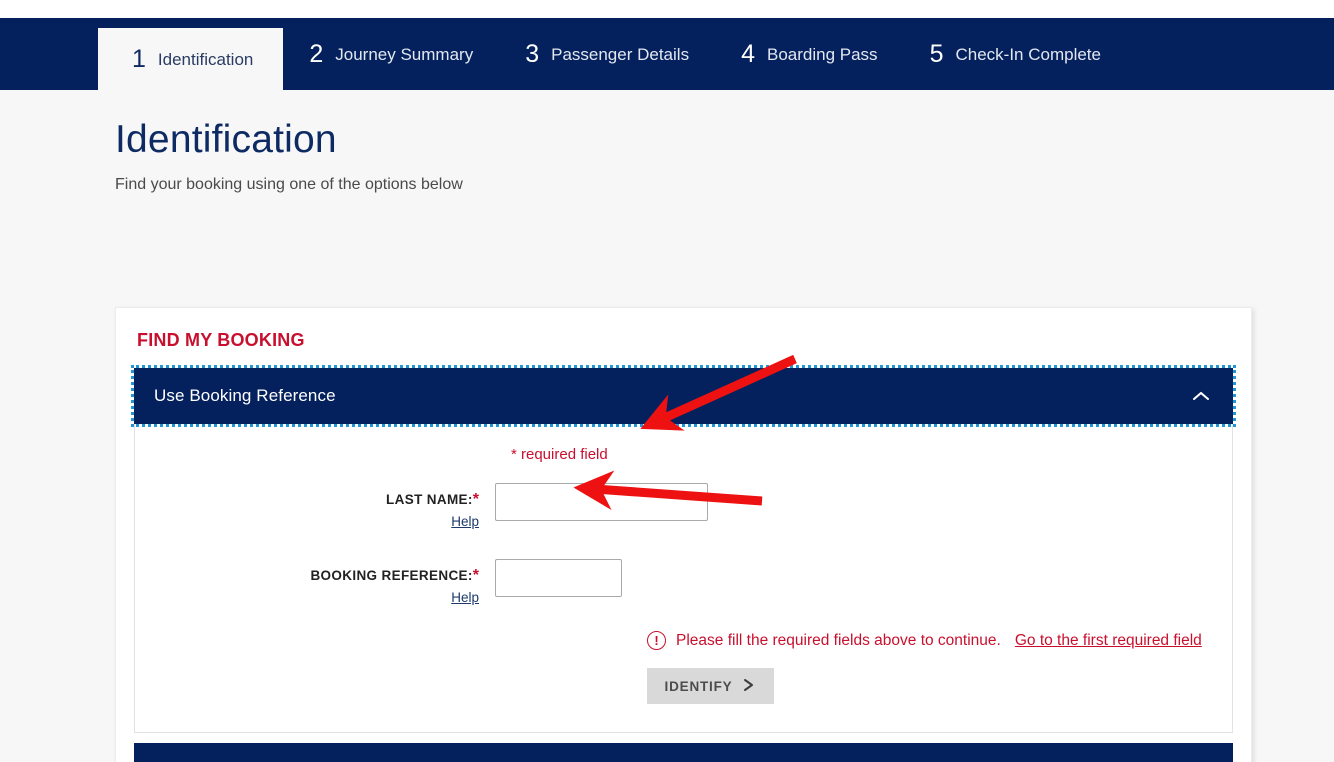  What do you see at coordinates (698, 686) in the screenshot?
I see `identify-button-label: IDENTIFY` at bounding box center [698, 686].